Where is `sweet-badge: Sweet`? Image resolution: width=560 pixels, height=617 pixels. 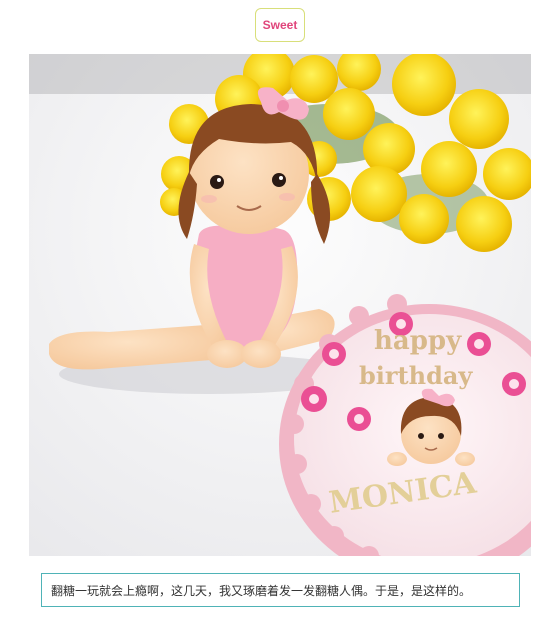
sweet-badge: Sweet is located at coordinates (280, 25).